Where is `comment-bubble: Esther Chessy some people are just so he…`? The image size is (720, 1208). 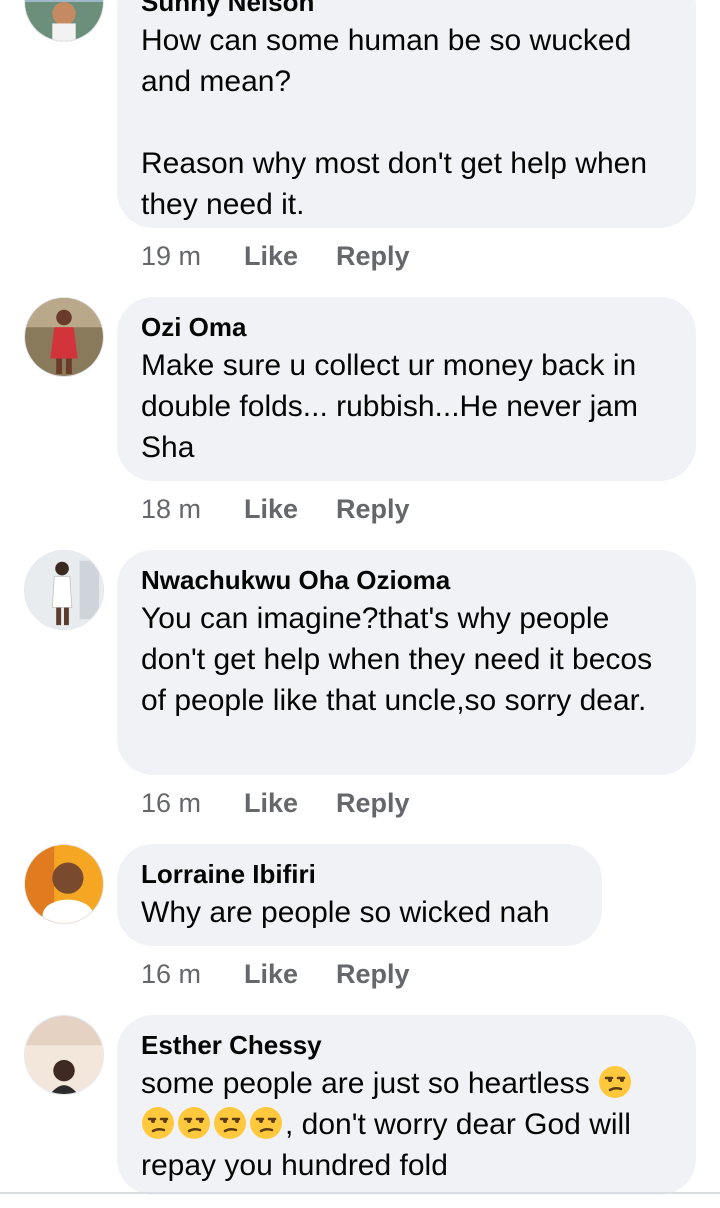 comment-bubble: Esther Chessy some people are just so he… is located at coordinates (406, 1105).